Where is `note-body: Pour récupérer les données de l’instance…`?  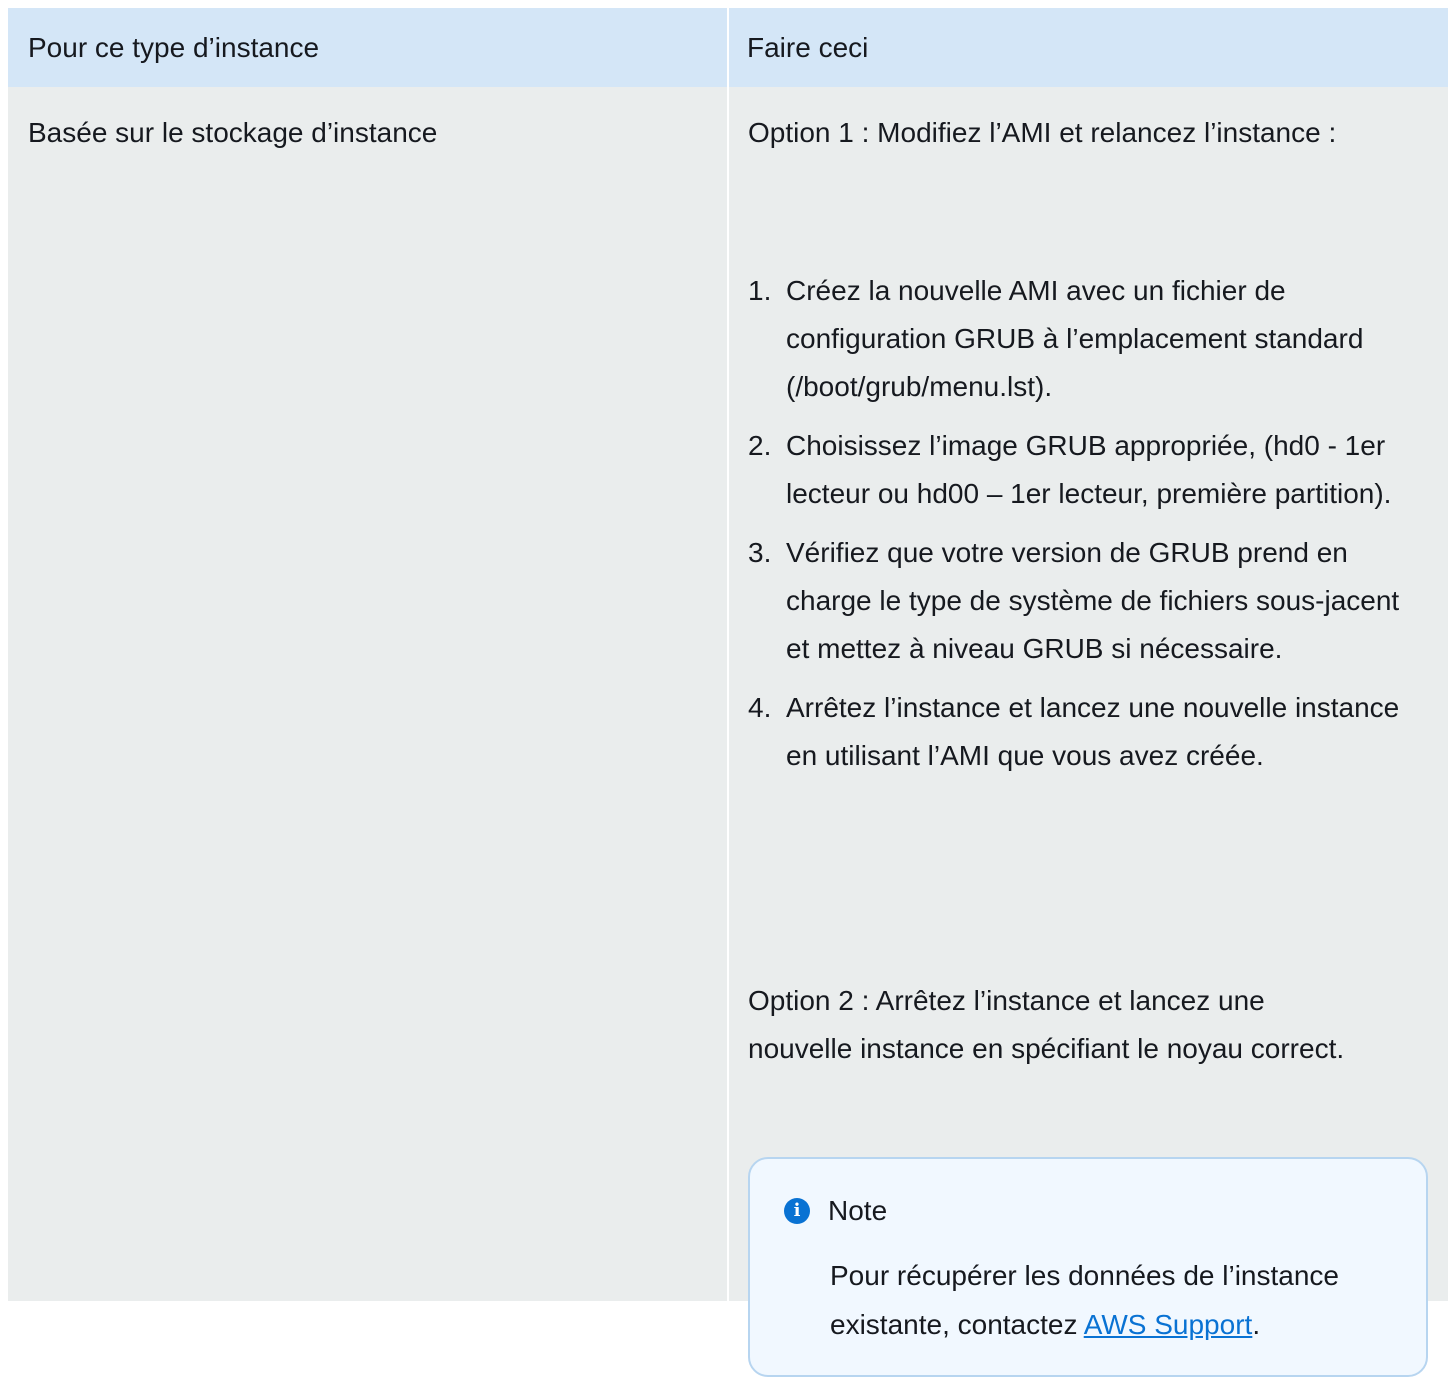
note-body: Pour récupérer les données de l’instance… is located at coordinates (1115, 1300).